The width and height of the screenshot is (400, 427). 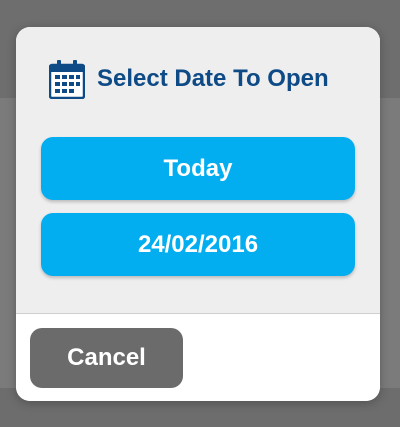 I want to click on dialog-title: Select Date To Open, so click(x=213, y=78).